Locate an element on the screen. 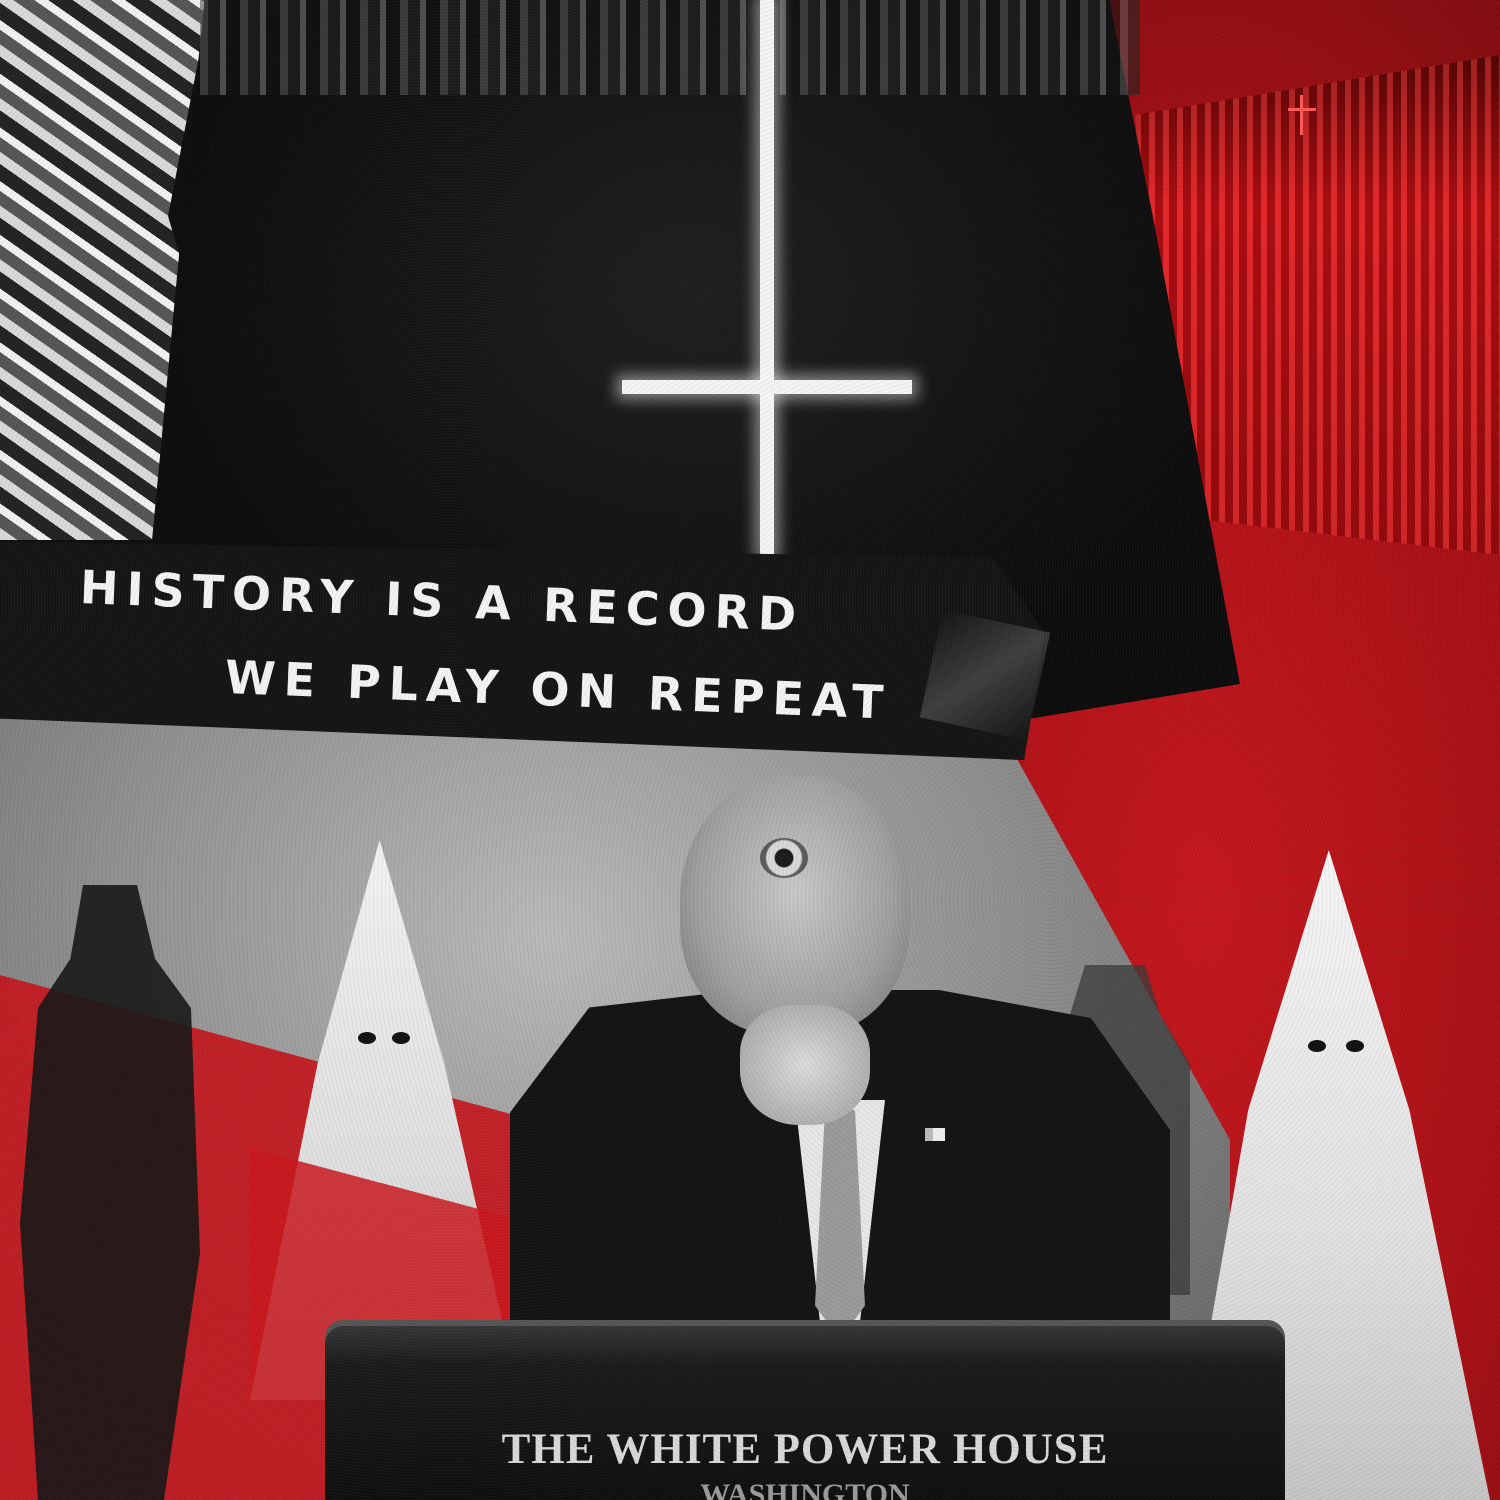  flag-pin-icon is located at coordinates (935, 1134).